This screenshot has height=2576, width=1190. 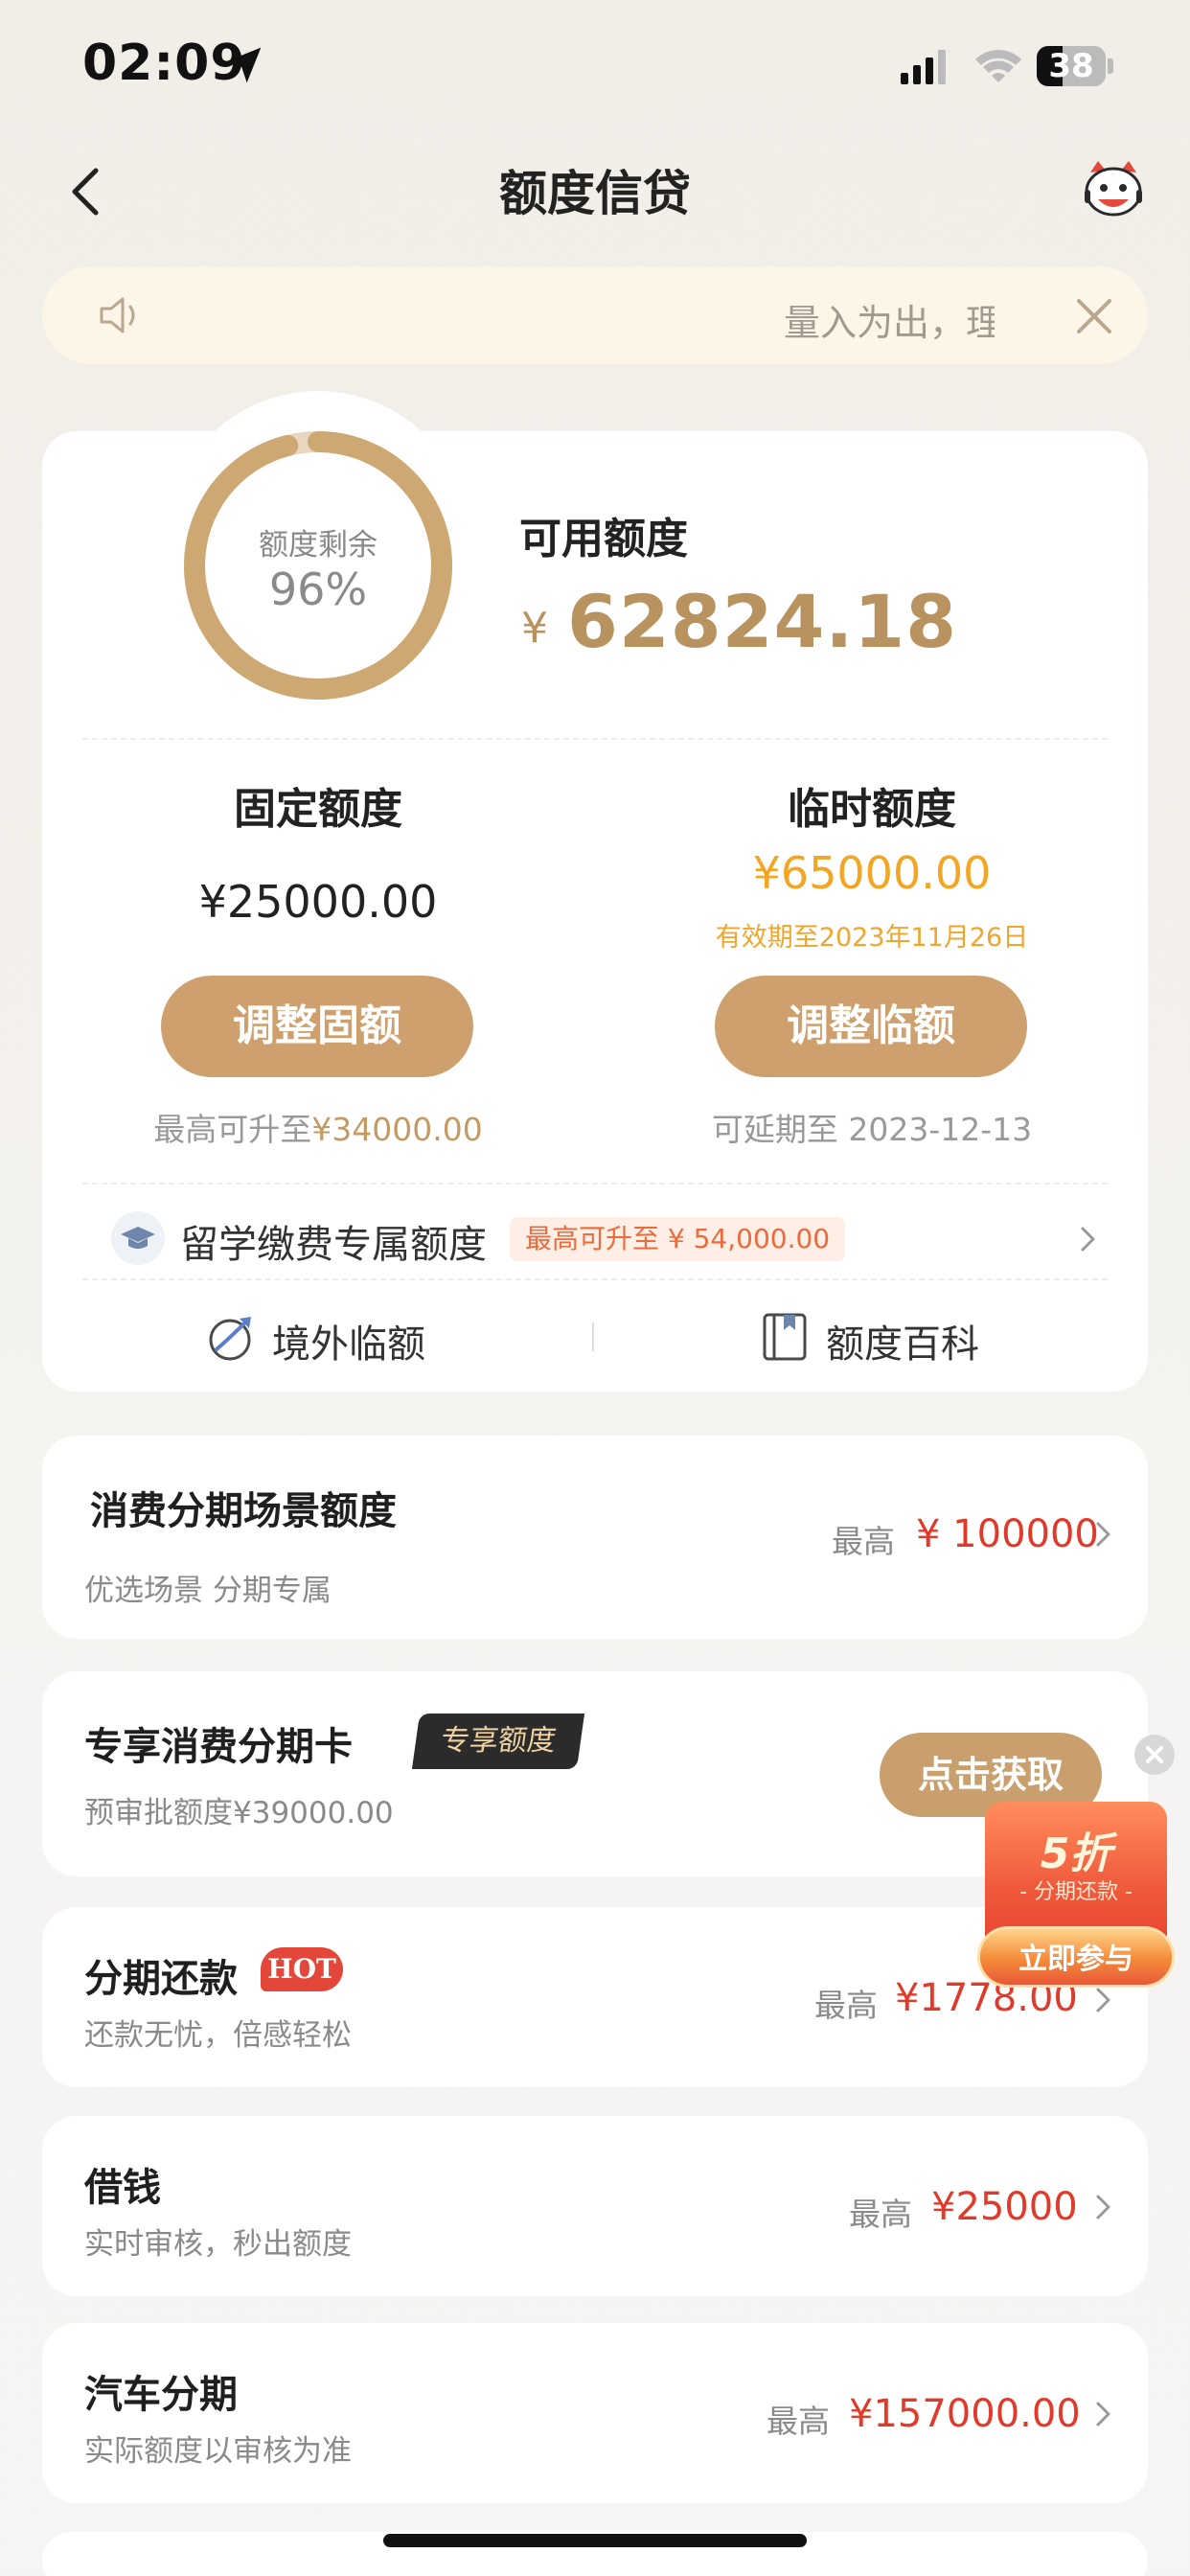 I want to click on ring-label: 额度剩余, so click(x=319, y=545).